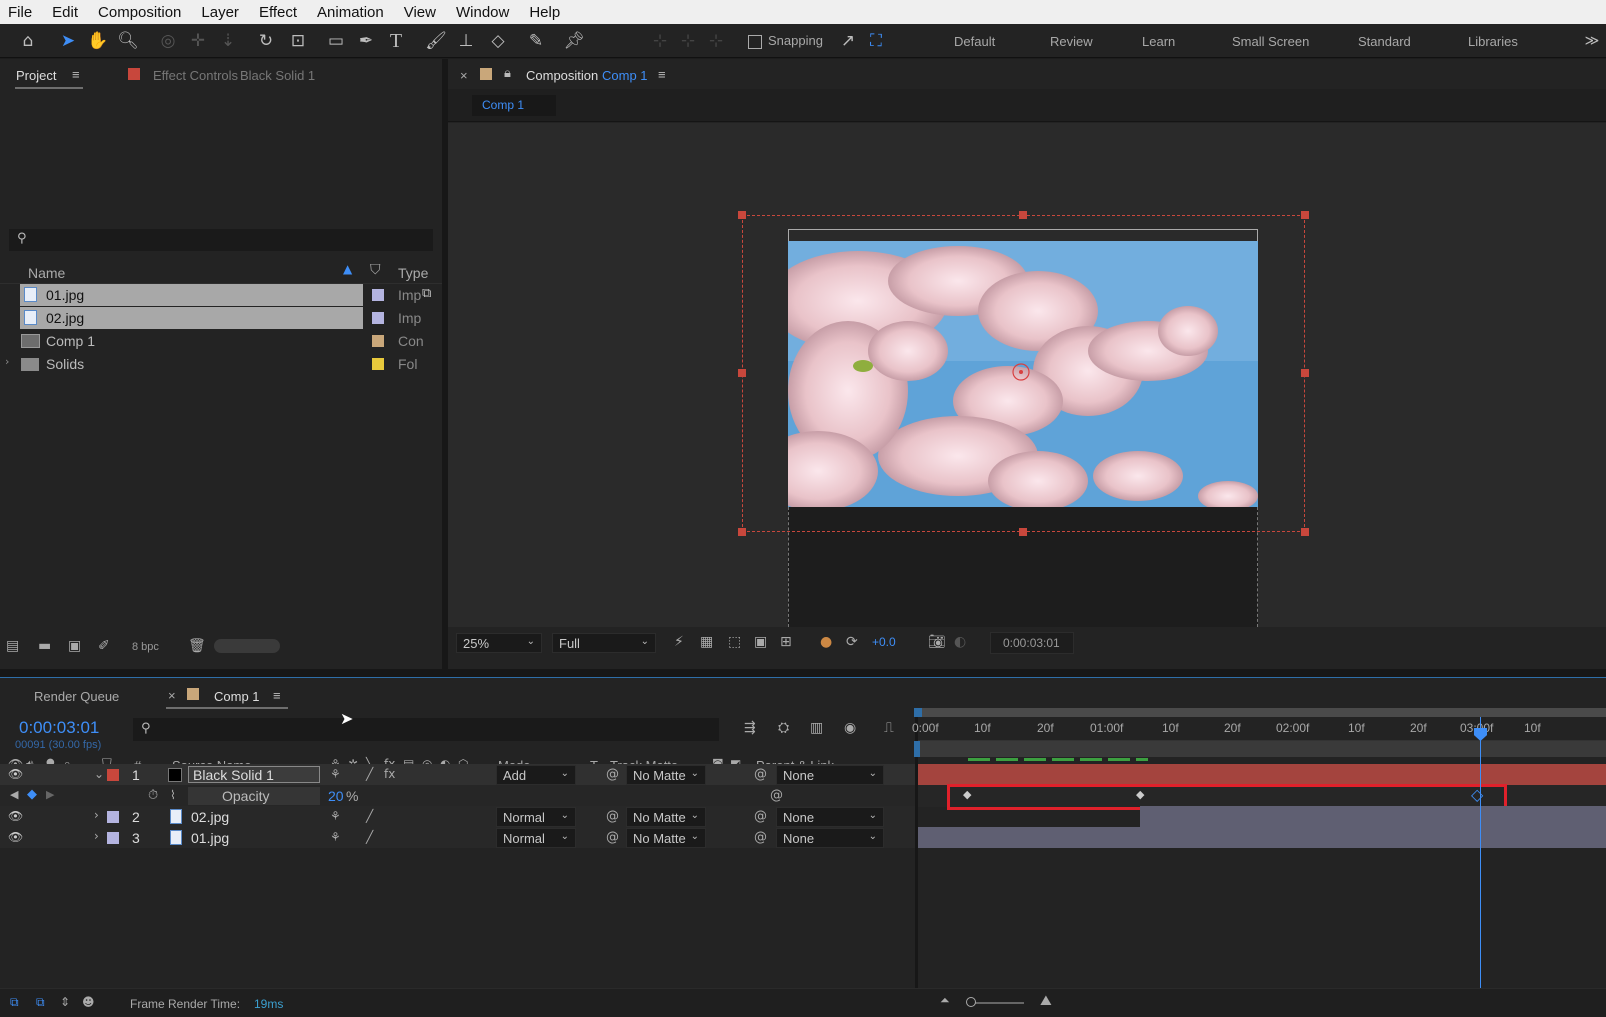 The width and height of the screenshot is (1606, 1017). What do you see at coordinates (40, 1002) in the screenshot?
I see `transfer-controls-icon: ⧉` at bounding box center [40, 1002].